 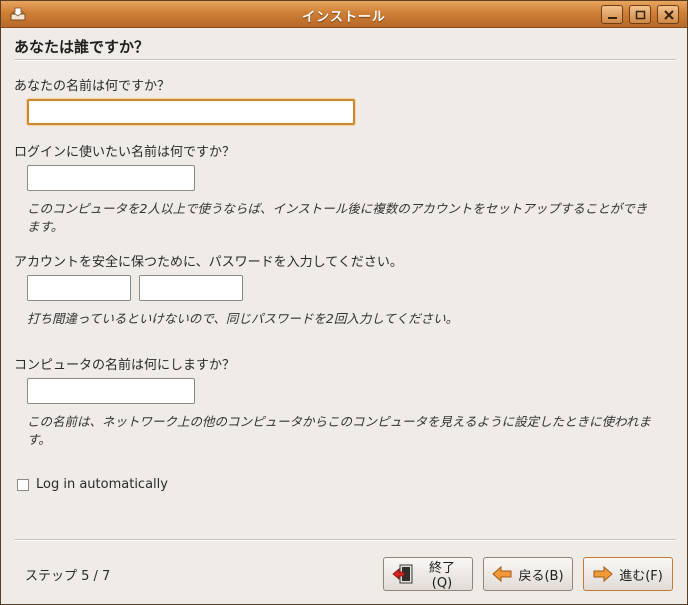 I want to click on password-hint: 打ち間違っているといけないので、同じパスワードを2回入力してください。, so click(x=243, y=318).